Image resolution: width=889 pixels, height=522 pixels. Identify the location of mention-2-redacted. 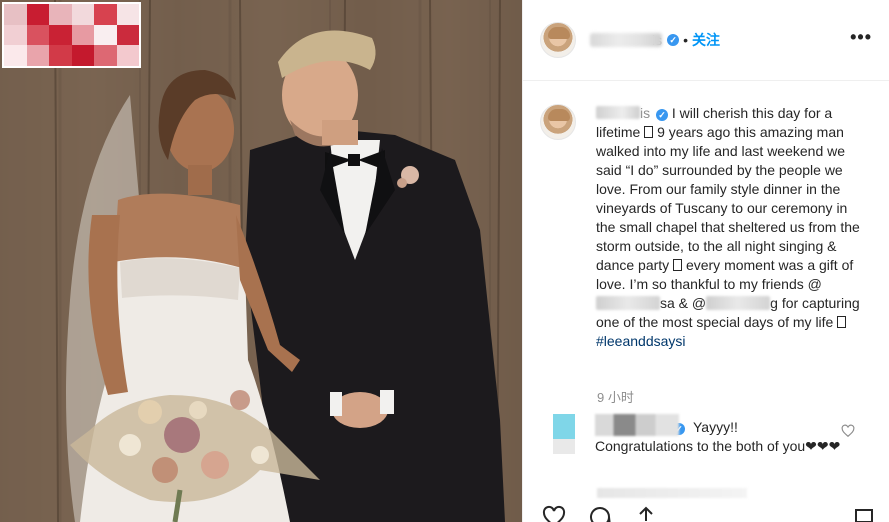
(738, 303).